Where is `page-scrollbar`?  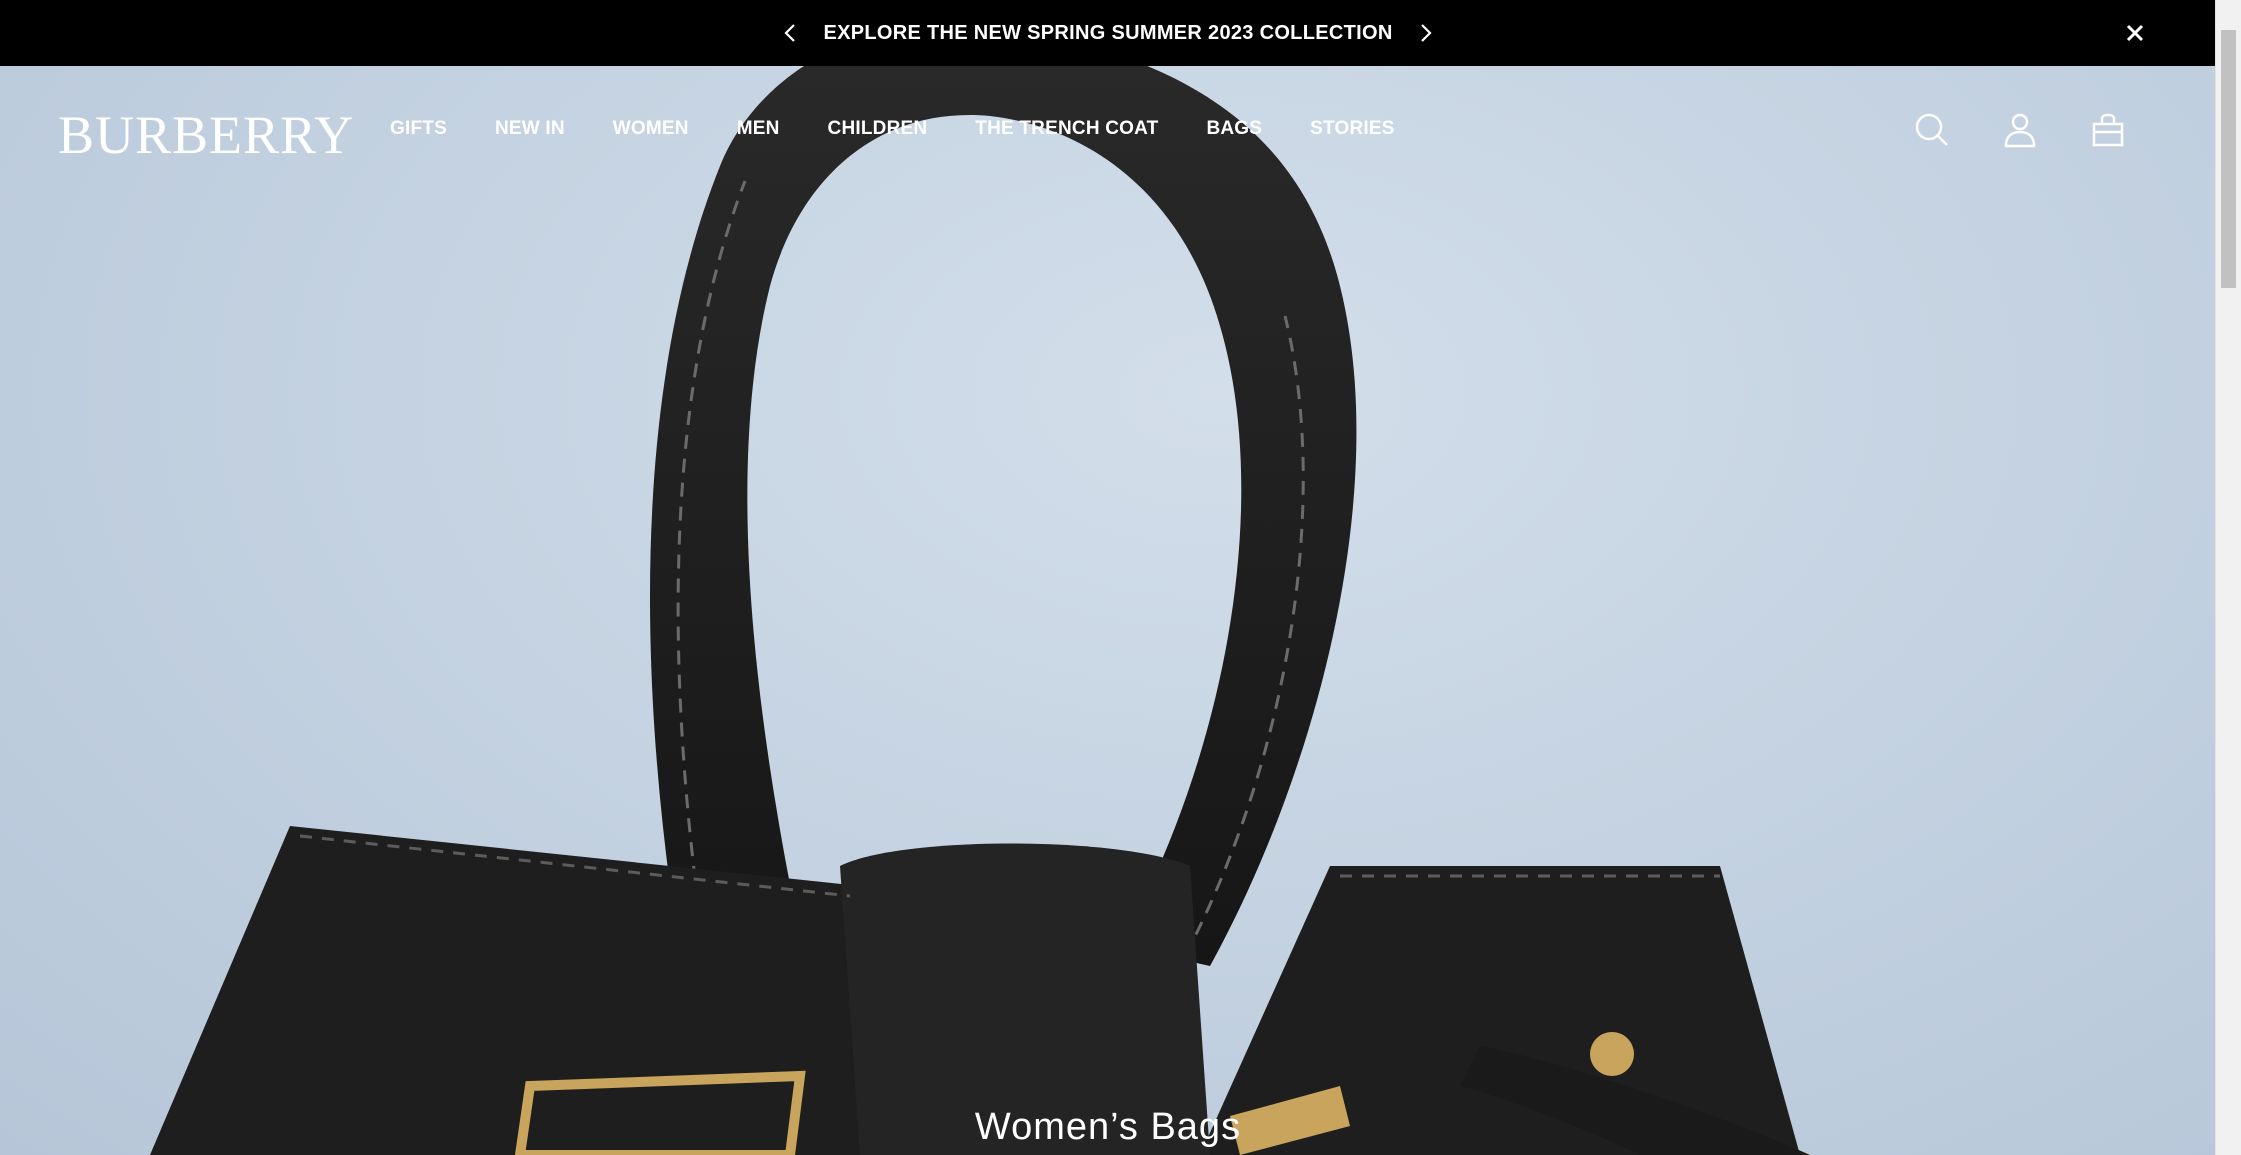
page-scrollbar is located at coordinates (2228, 577).